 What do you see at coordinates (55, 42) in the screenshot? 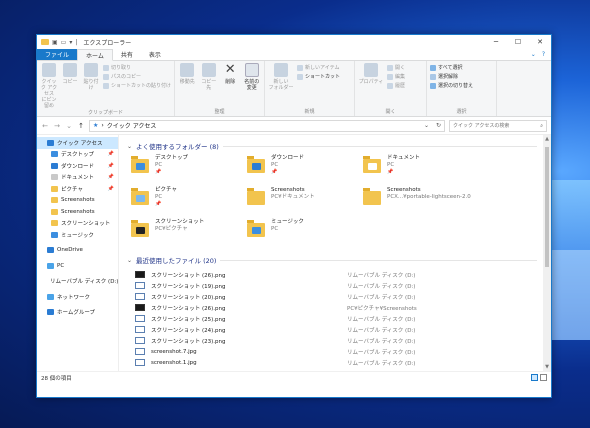
I see `properties-icon: ▣` at bounding box center [55, 42].